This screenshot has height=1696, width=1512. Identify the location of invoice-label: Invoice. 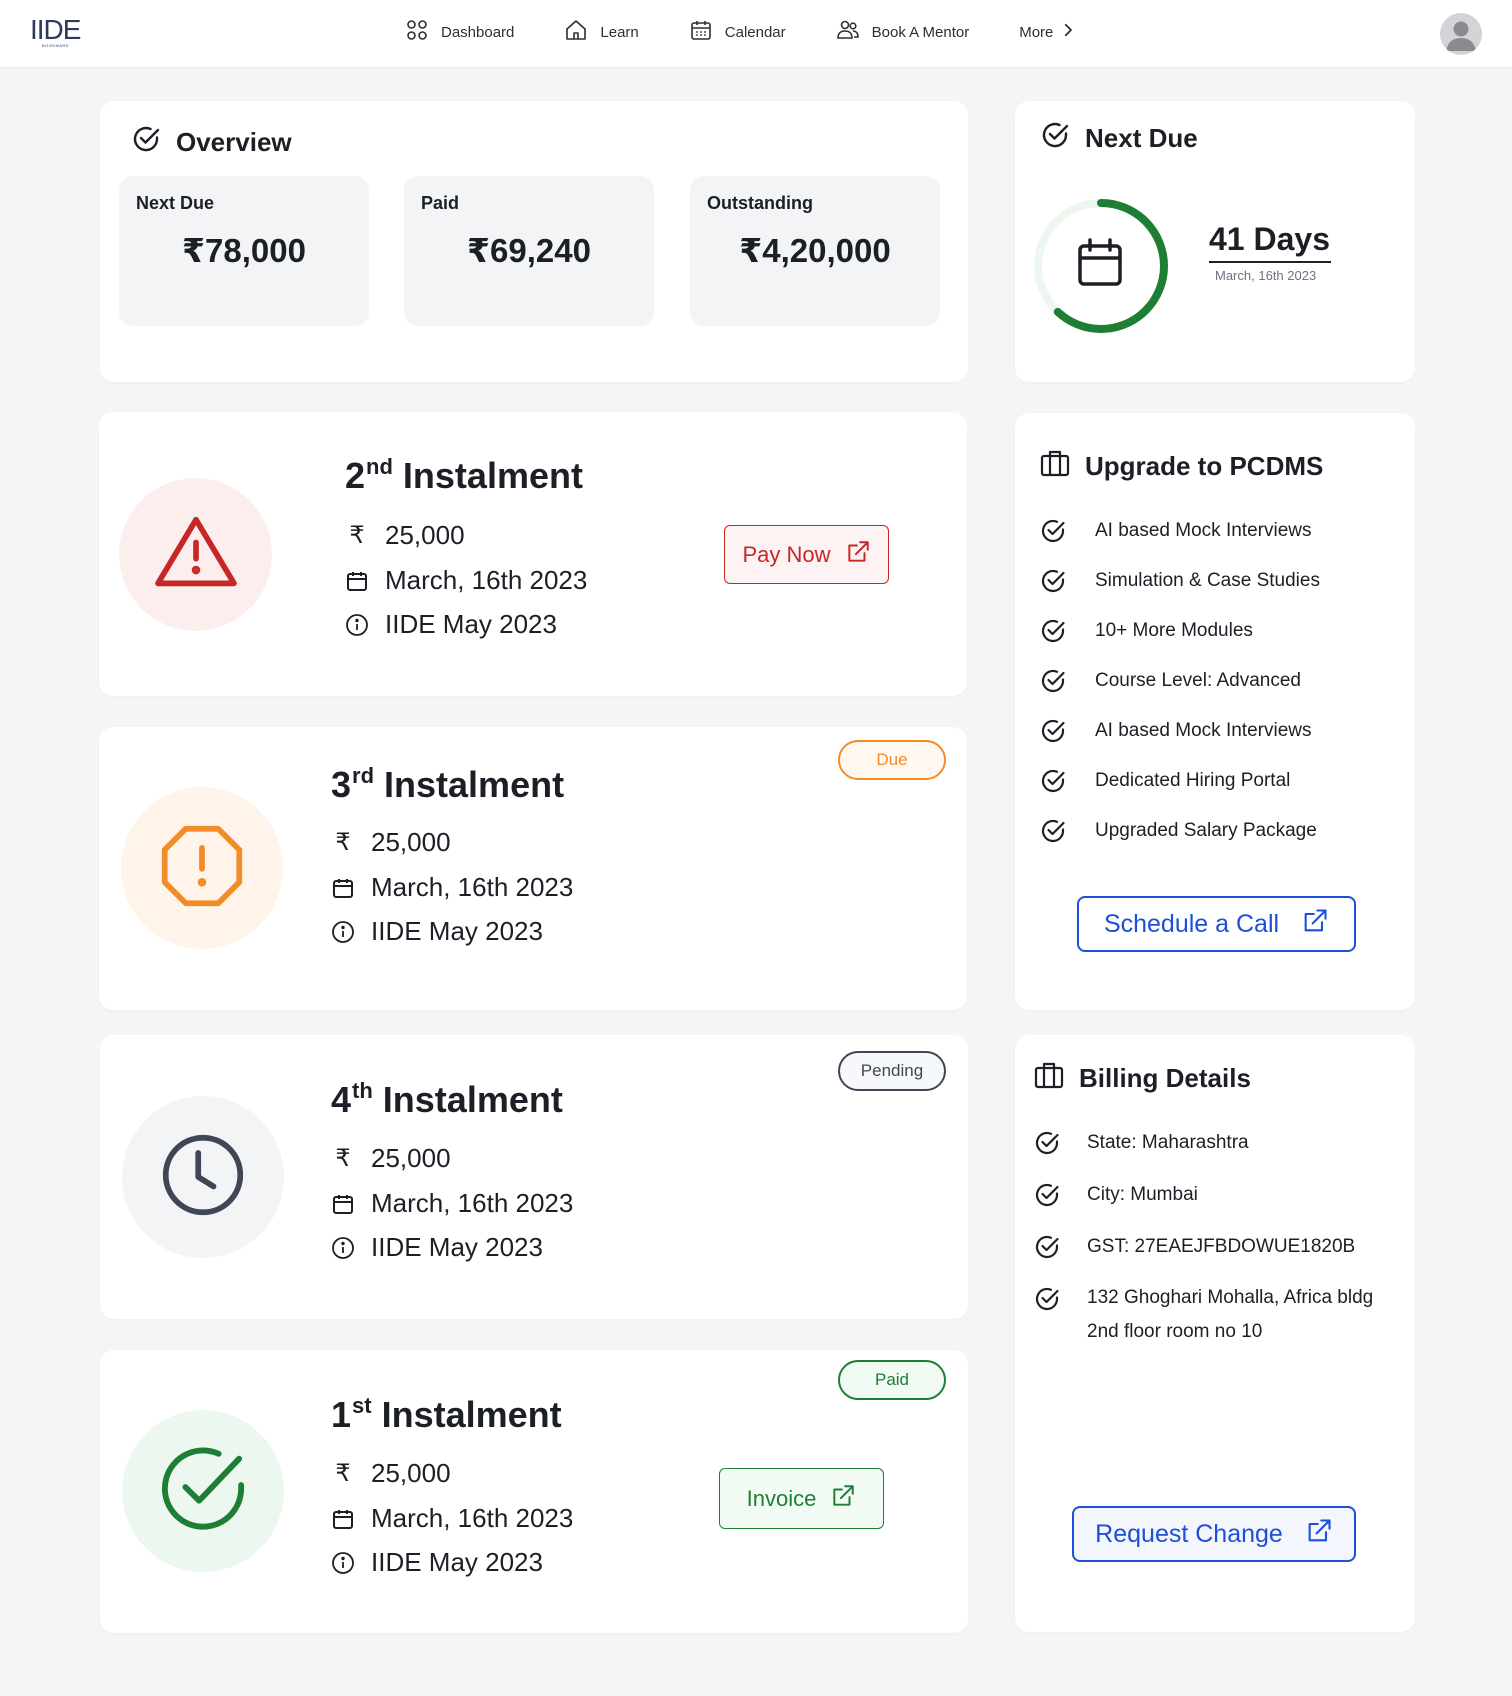
(781, 1498).